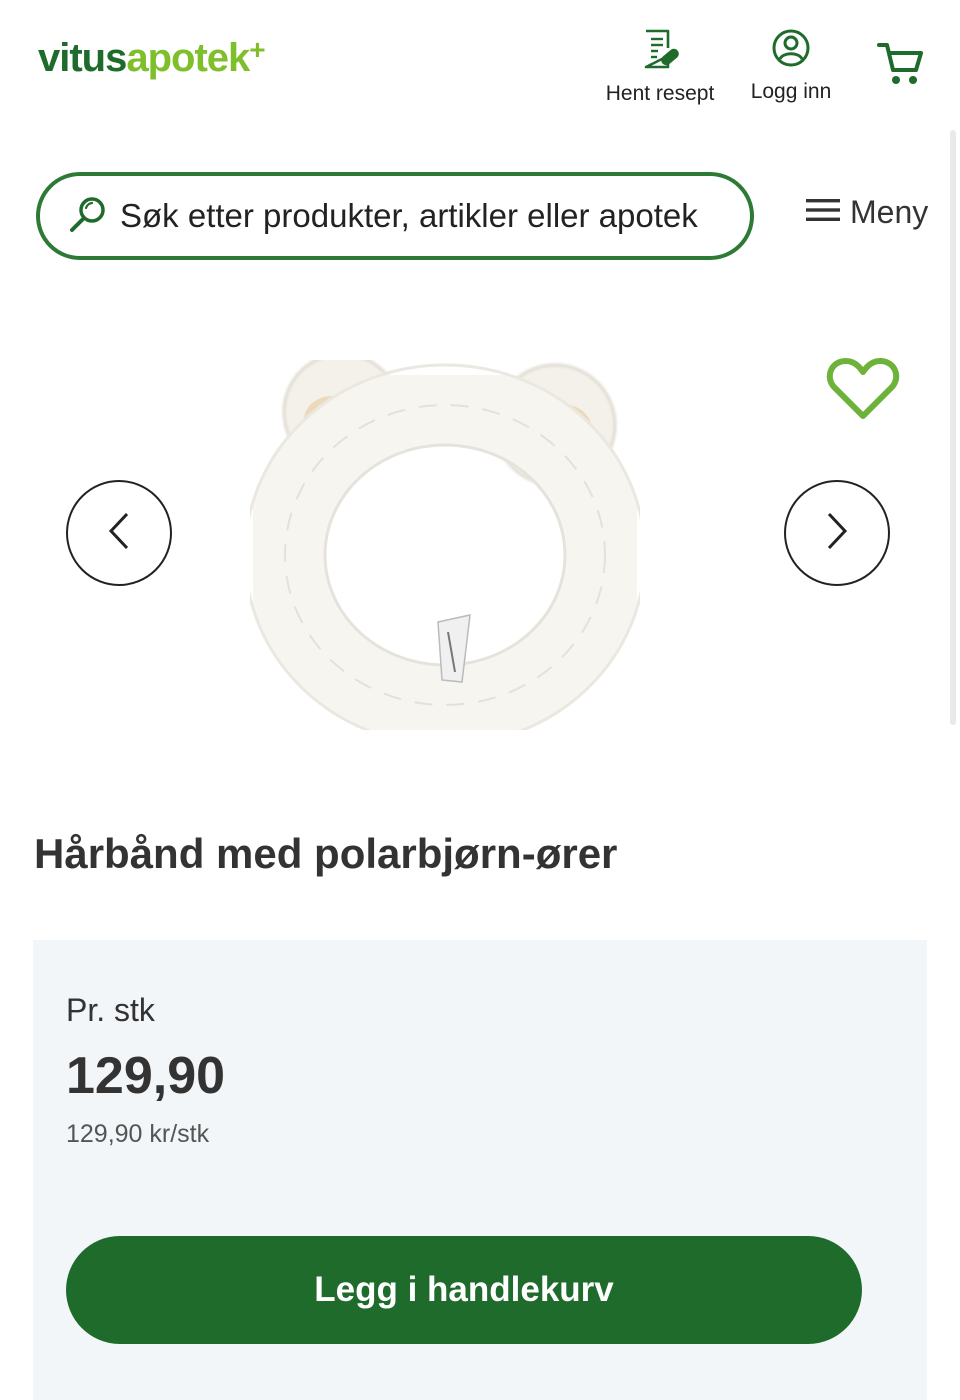  What do you see at coordinates (791, 91) in the screenshot?
I see `login-label: Logg inn` at bounding box center [791, 91].